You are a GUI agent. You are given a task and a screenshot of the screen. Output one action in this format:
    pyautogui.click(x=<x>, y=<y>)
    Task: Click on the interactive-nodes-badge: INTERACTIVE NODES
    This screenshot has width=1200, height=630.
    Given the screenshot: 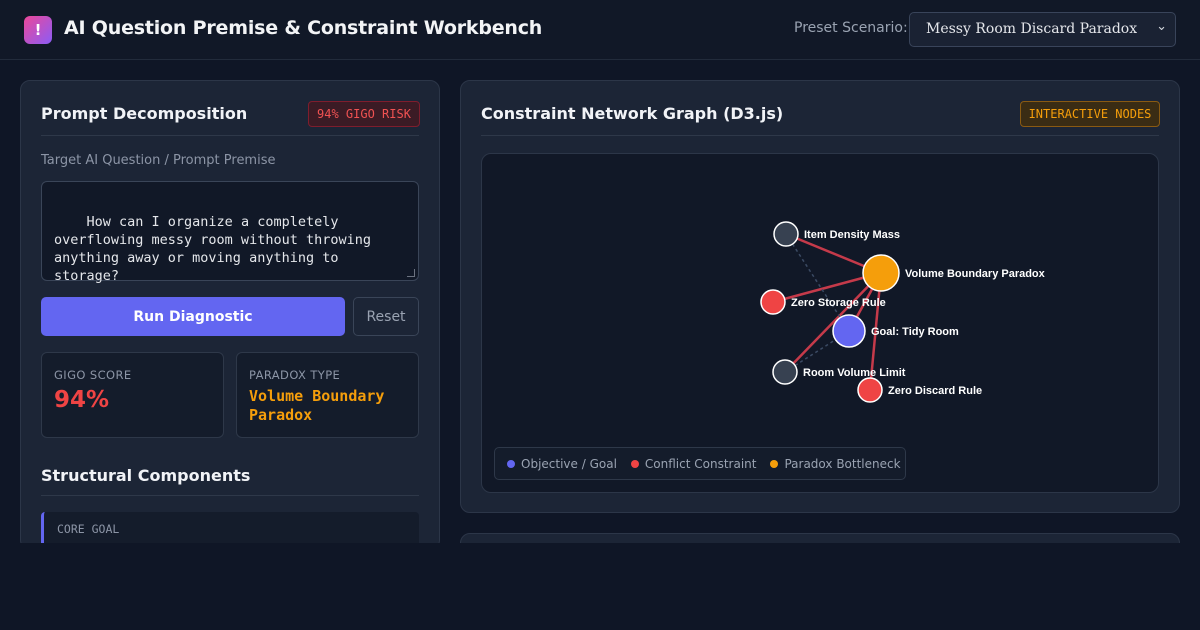 What is the action you would take?
    pyautogui.click(x=1090, y=114)
    